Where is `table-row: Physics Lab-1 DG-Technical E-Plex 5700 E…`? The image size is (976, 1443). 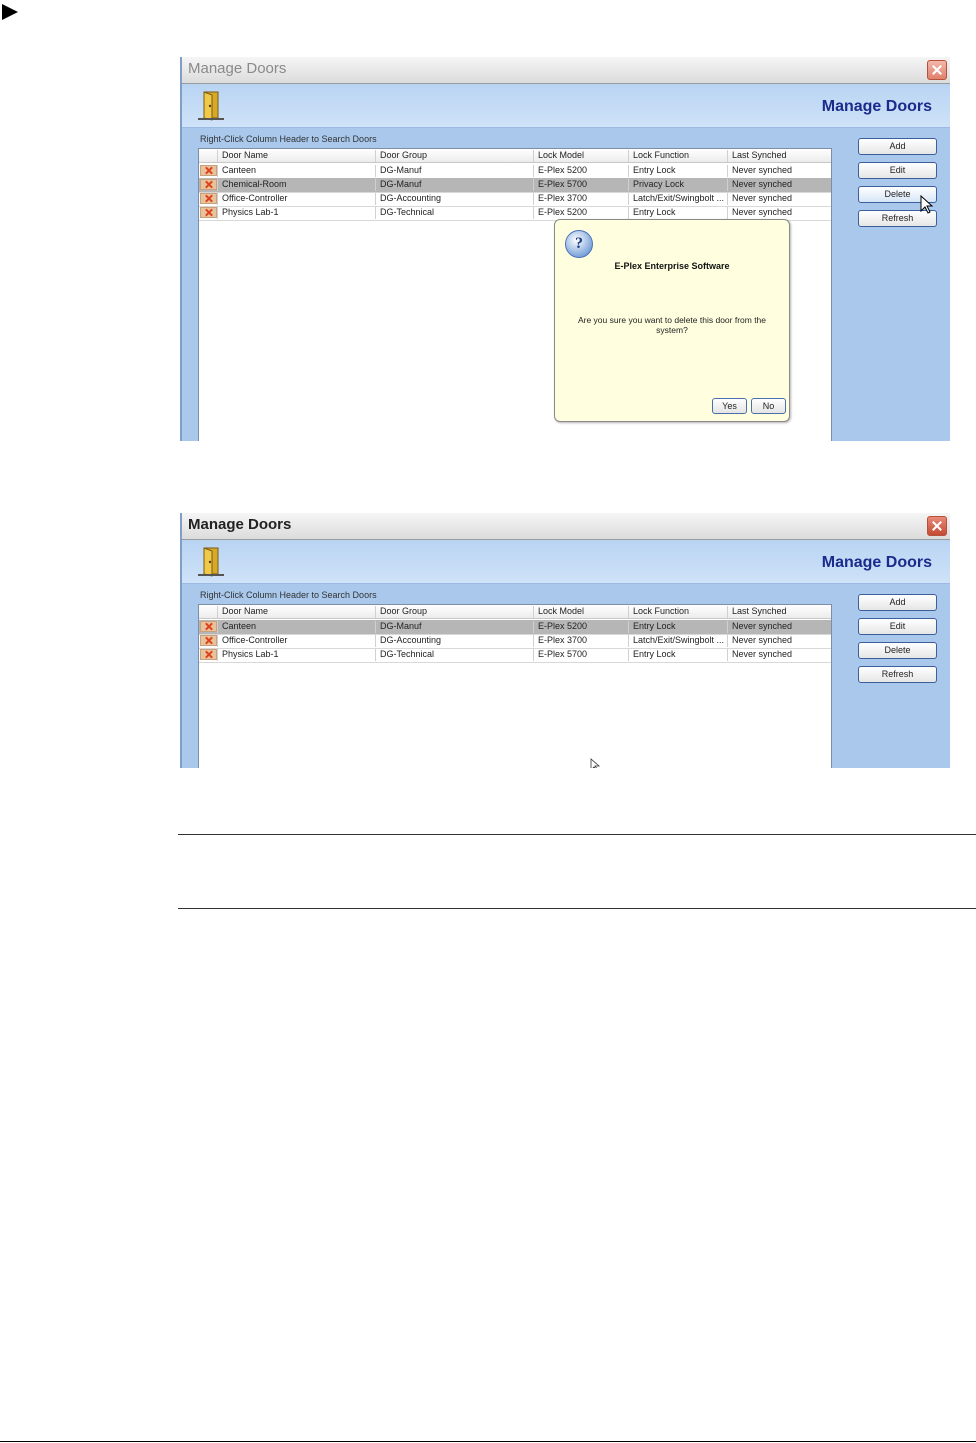
table-row: Physics Lab-1 DG-Technical E-Plex 5700 E… is located at coordinates (515, 655).